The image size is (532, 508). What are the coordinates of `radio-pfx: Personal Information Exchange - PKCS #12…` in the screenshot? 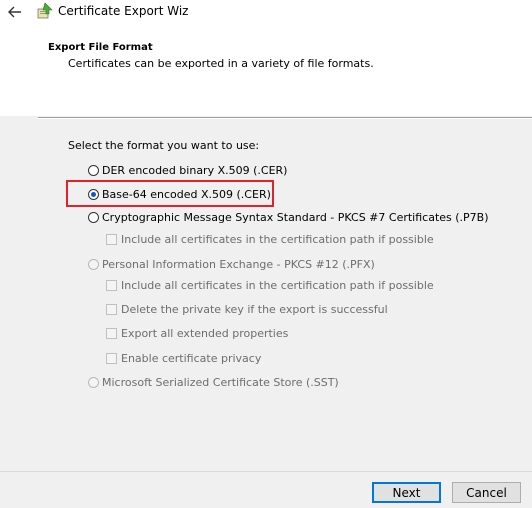 It's located at (231, 264).